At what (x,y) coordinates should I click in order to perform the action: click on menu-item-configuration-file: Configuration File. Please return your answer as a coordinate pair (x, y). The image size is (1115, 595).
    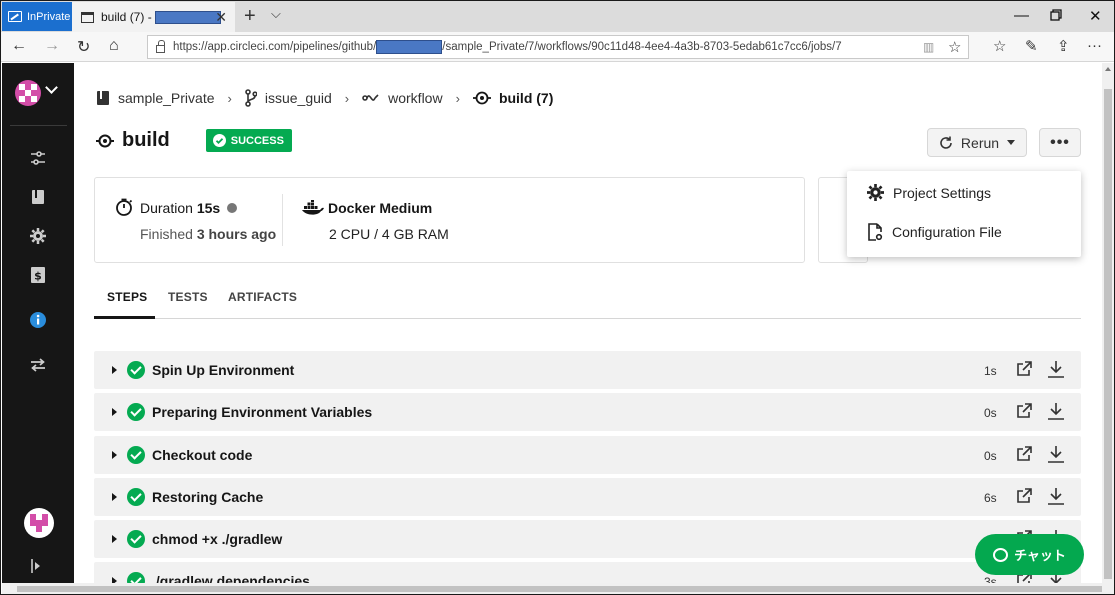
    Looking at the image, I should click on (934, 232).